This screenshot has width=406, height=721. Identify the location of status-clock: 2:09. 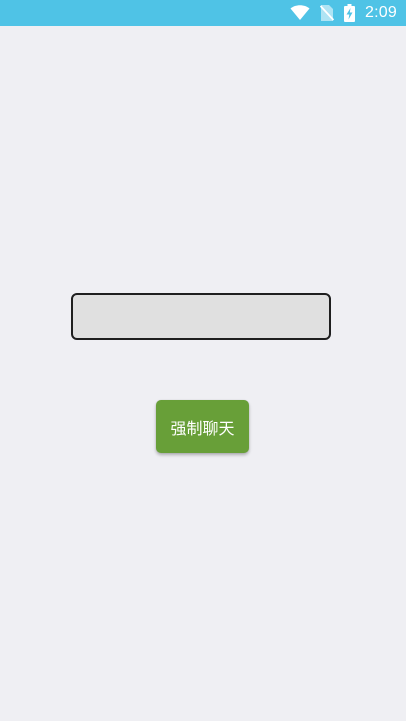
(381, 12).